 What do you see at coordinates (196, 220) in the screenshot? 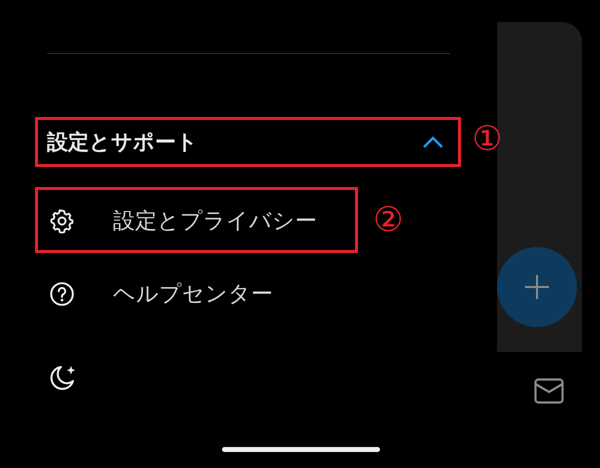
I see `menu-item: 設定とプライバシー` at bounding box center [196, 220].